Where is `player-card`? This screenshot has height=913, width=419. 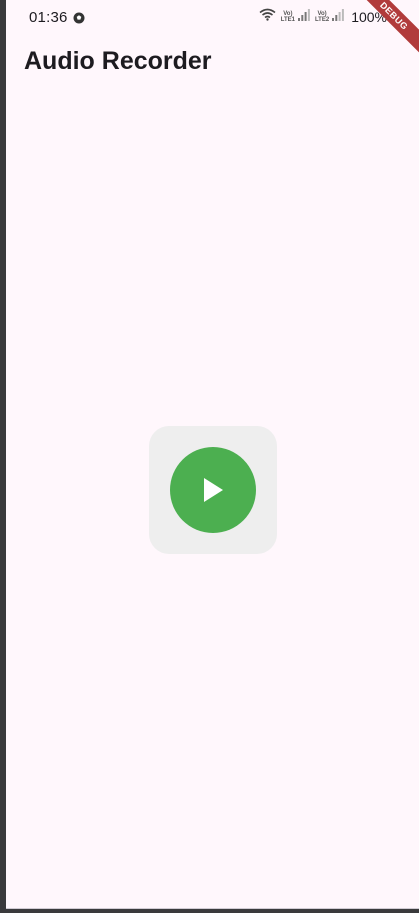
player-card is located at coordinates (213, 490).